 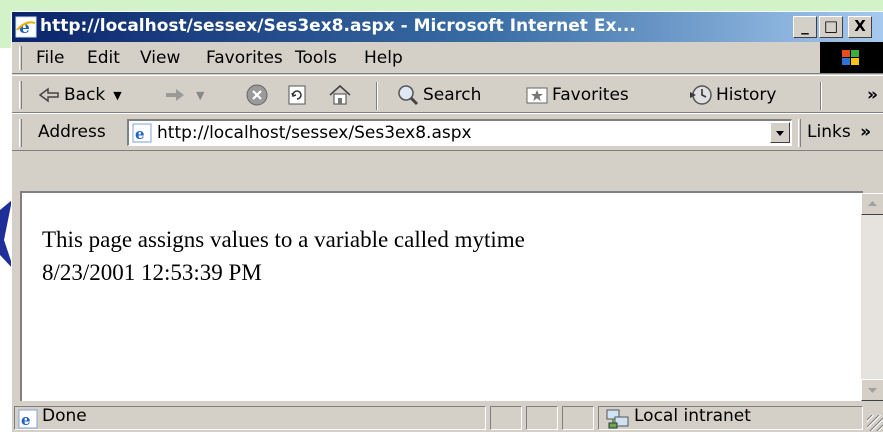 I want to click on close-button: X, so click(x=860, y=27).